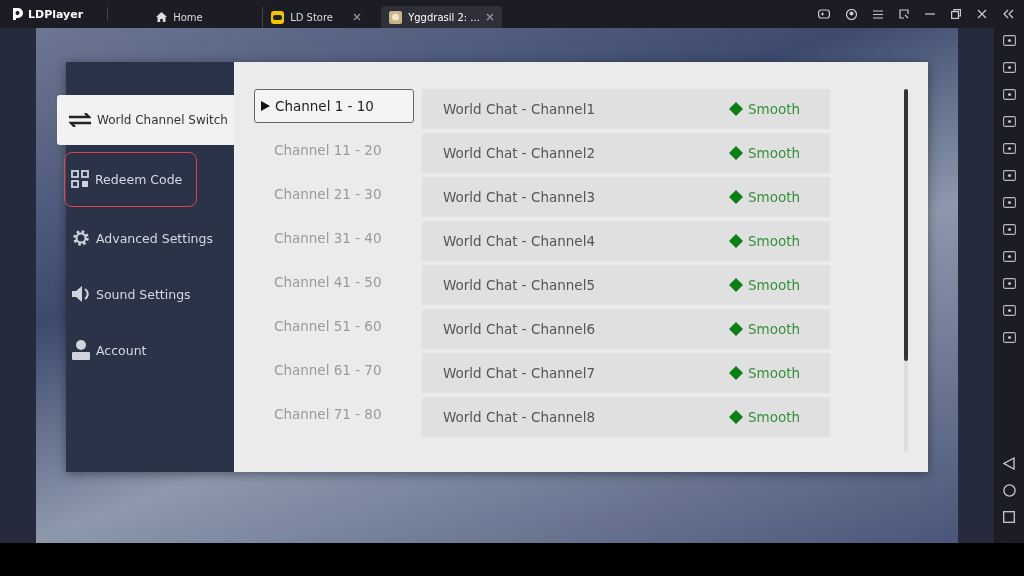 The image size is (1024, 576). Describe the element at coordinates (80, 179) in the screenshot. I see `qr-code-icon` at that location.